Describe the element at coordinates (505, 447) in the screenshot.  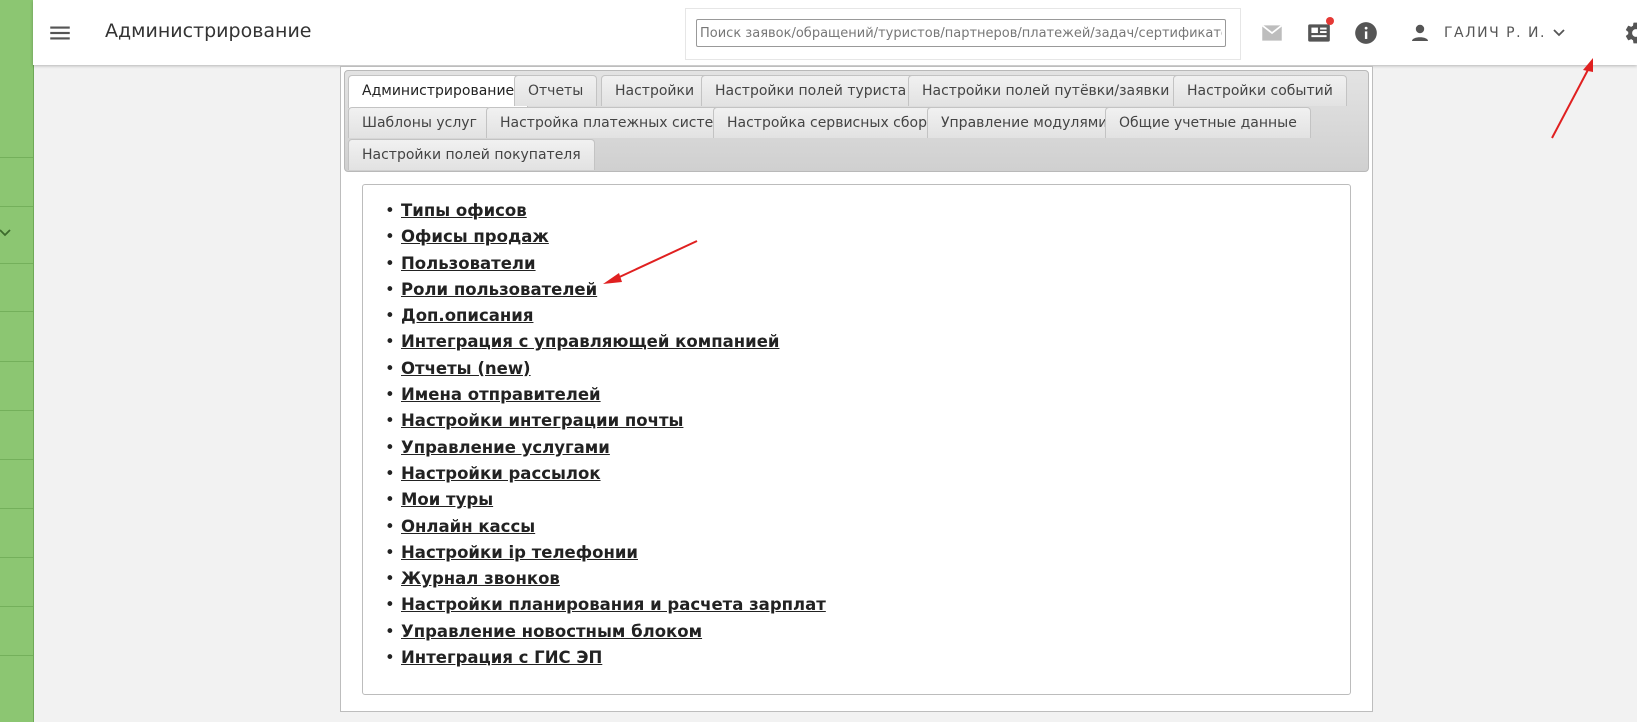
I see `link-services-management: Управление услугами` at that location.